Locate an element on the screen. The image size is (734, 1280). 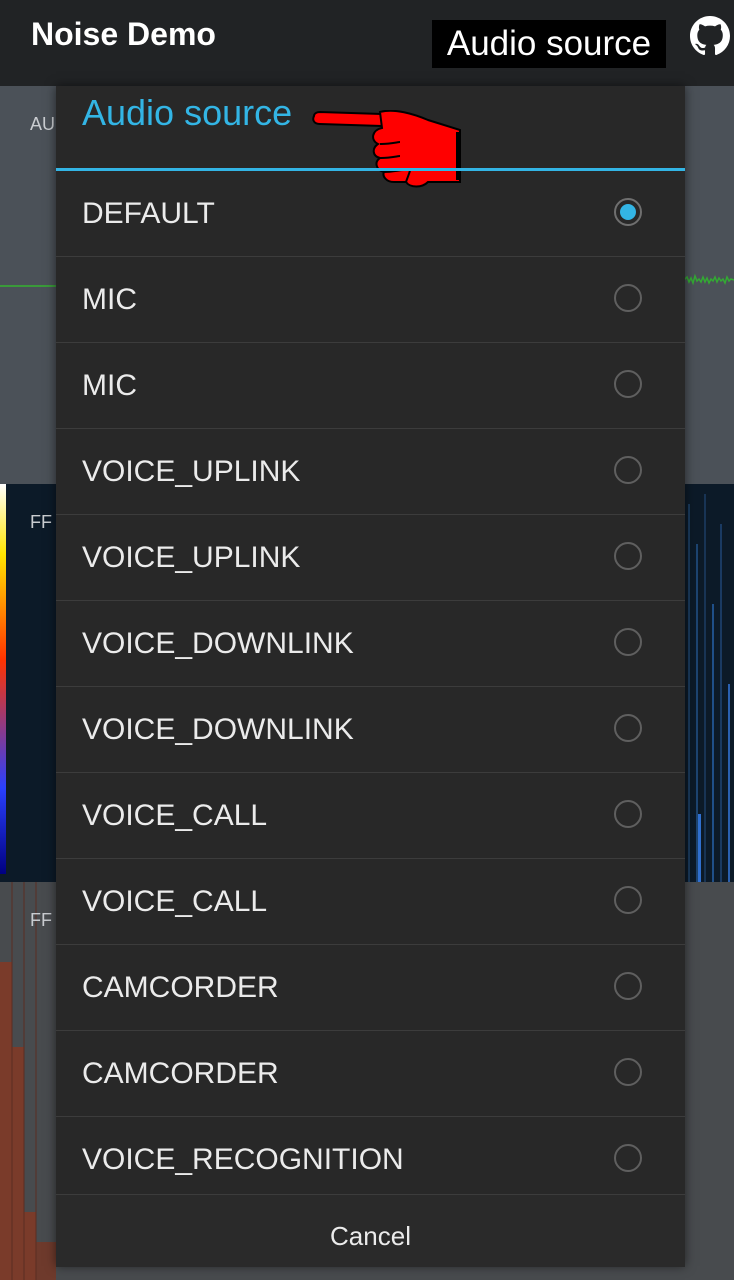
option-label: DEFAULT is located at coordinates (148, 213).